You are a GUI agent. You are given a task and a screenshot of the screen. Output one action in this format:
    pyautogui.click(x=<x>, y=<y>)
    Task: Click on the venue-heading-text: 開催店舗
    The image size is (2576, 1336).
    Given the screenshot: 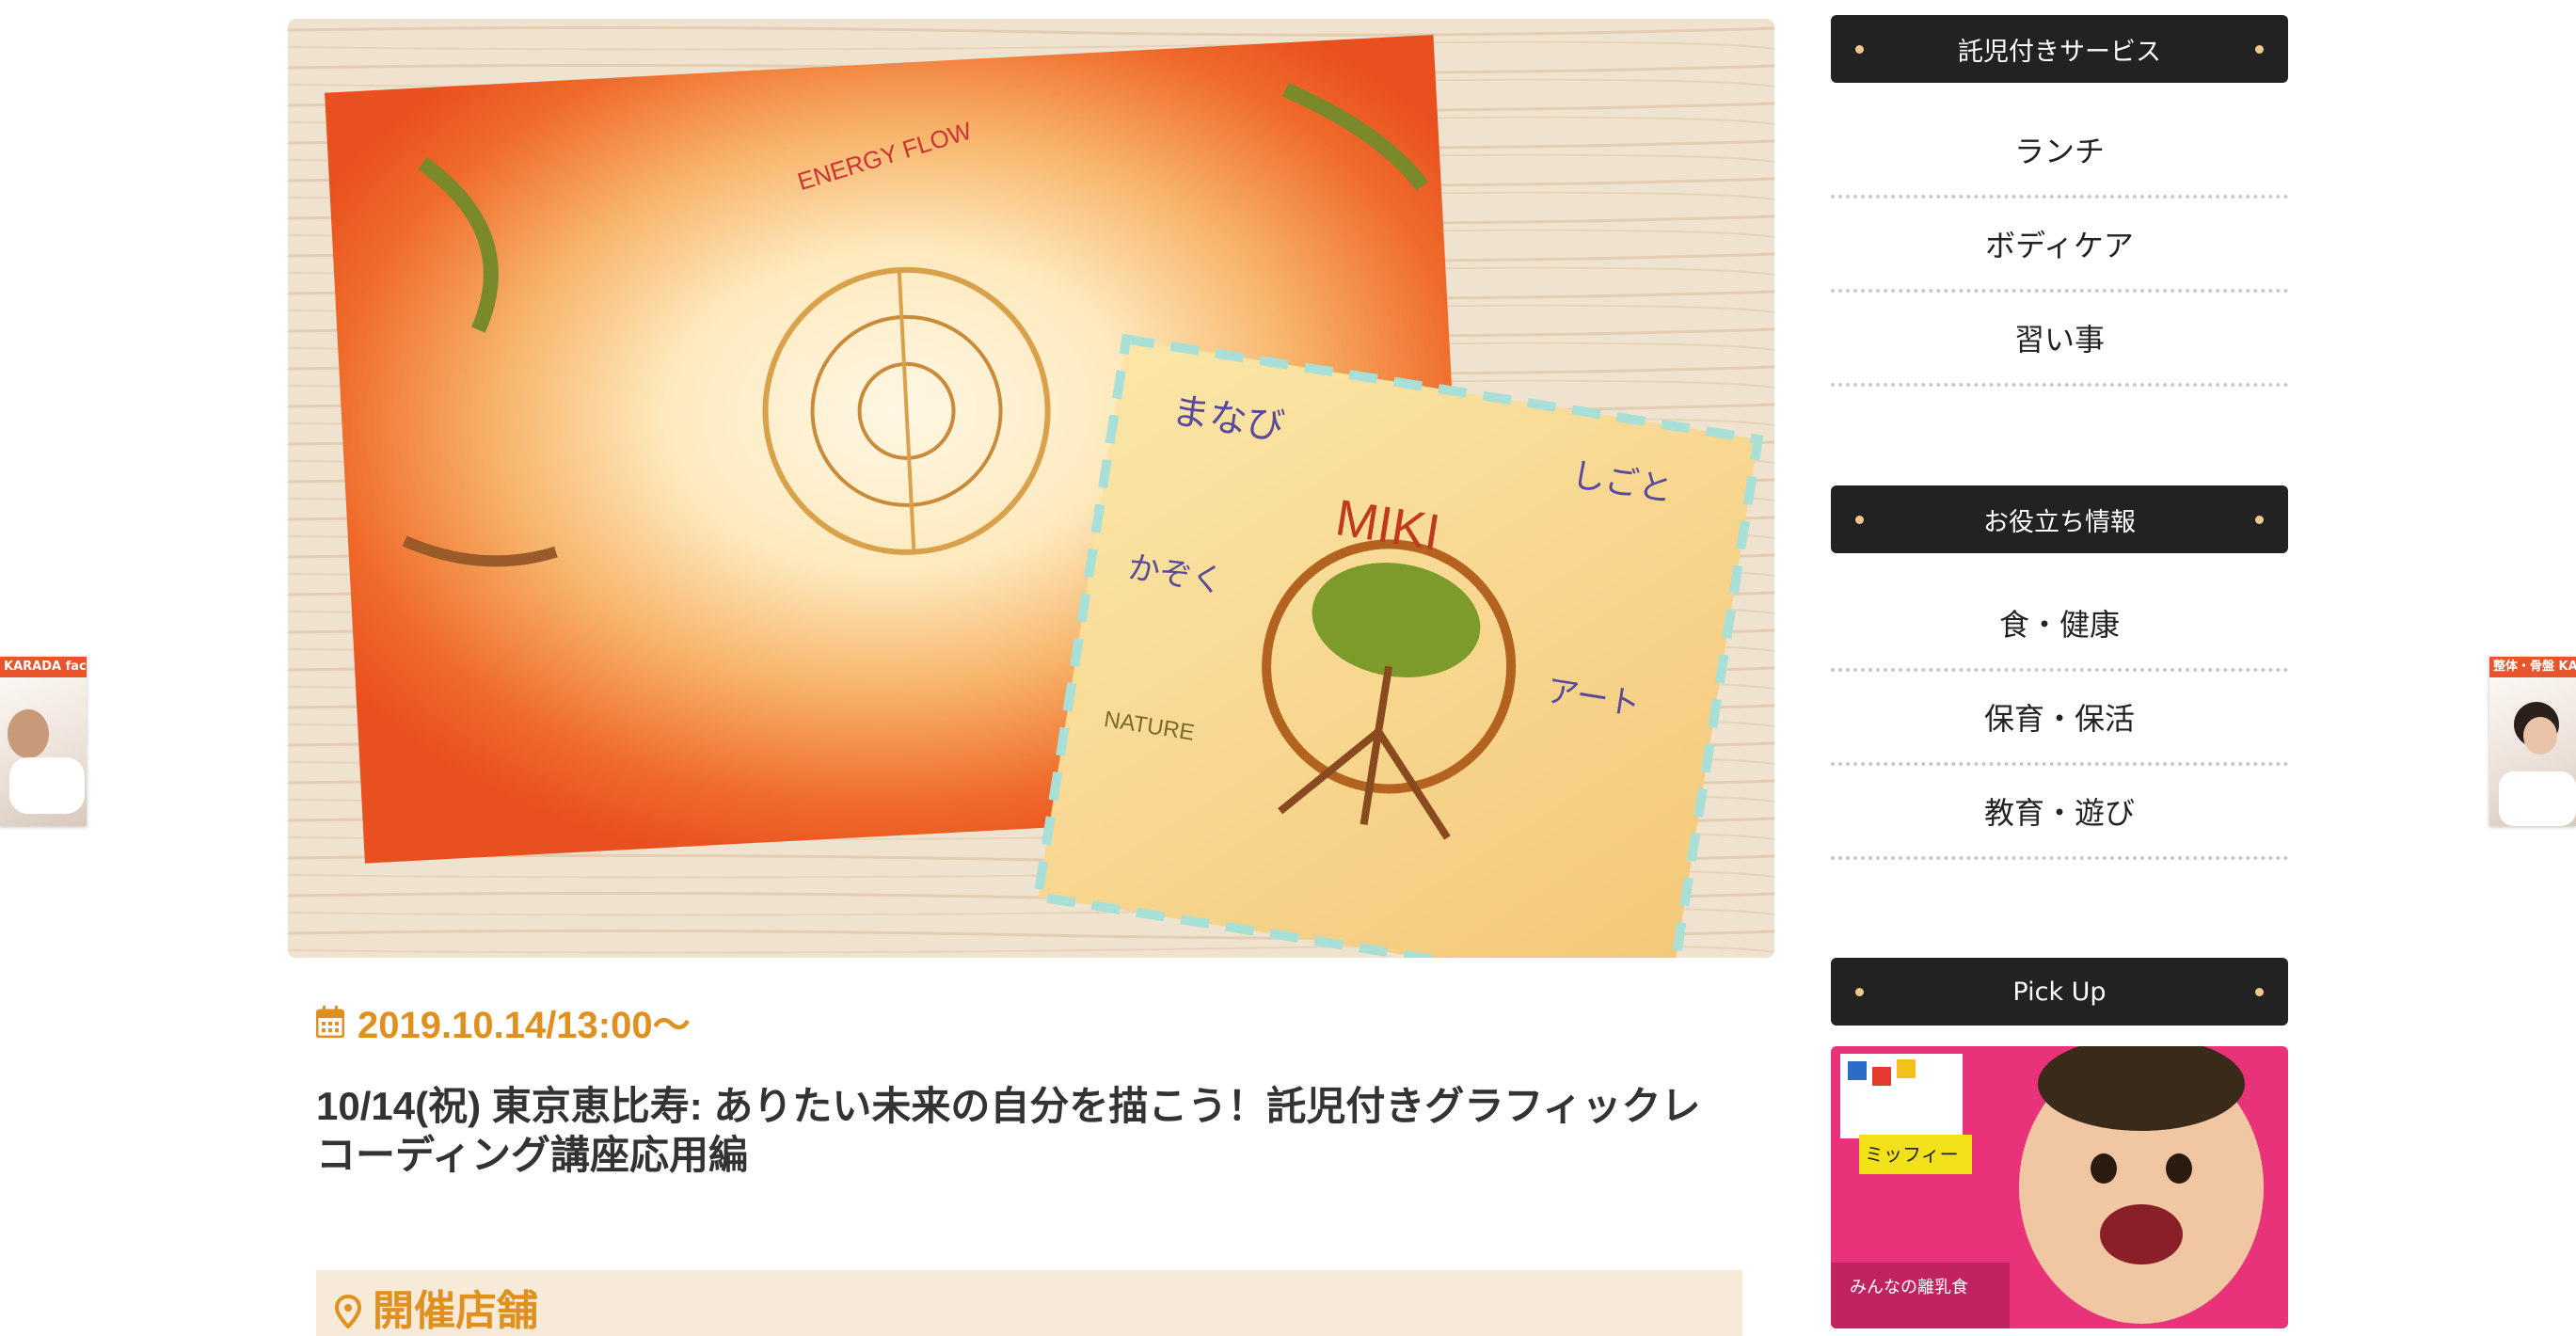 What is the action you would take?
    pyautogui.click(x=455, y=1311)
    